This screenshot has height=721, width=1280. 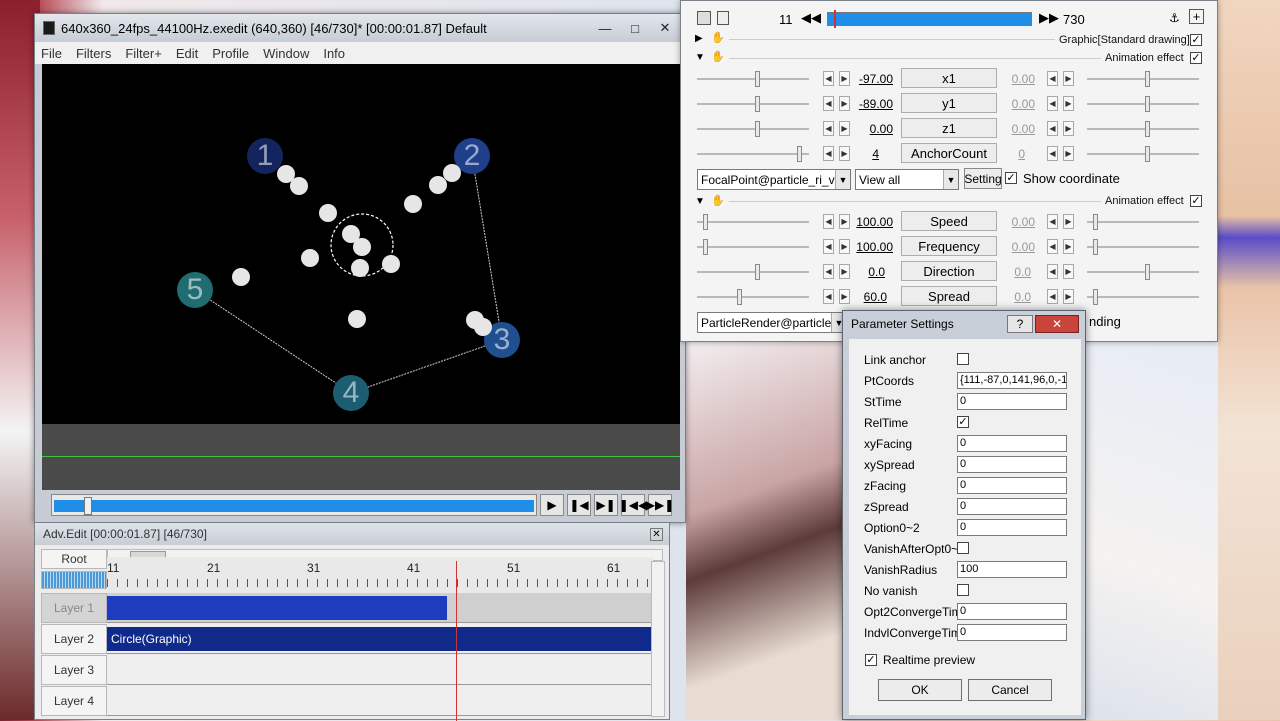 What do you see at coordinates (753, 79) in the screenshot?
I see `x1-slider` at bounding box center [753, 79].